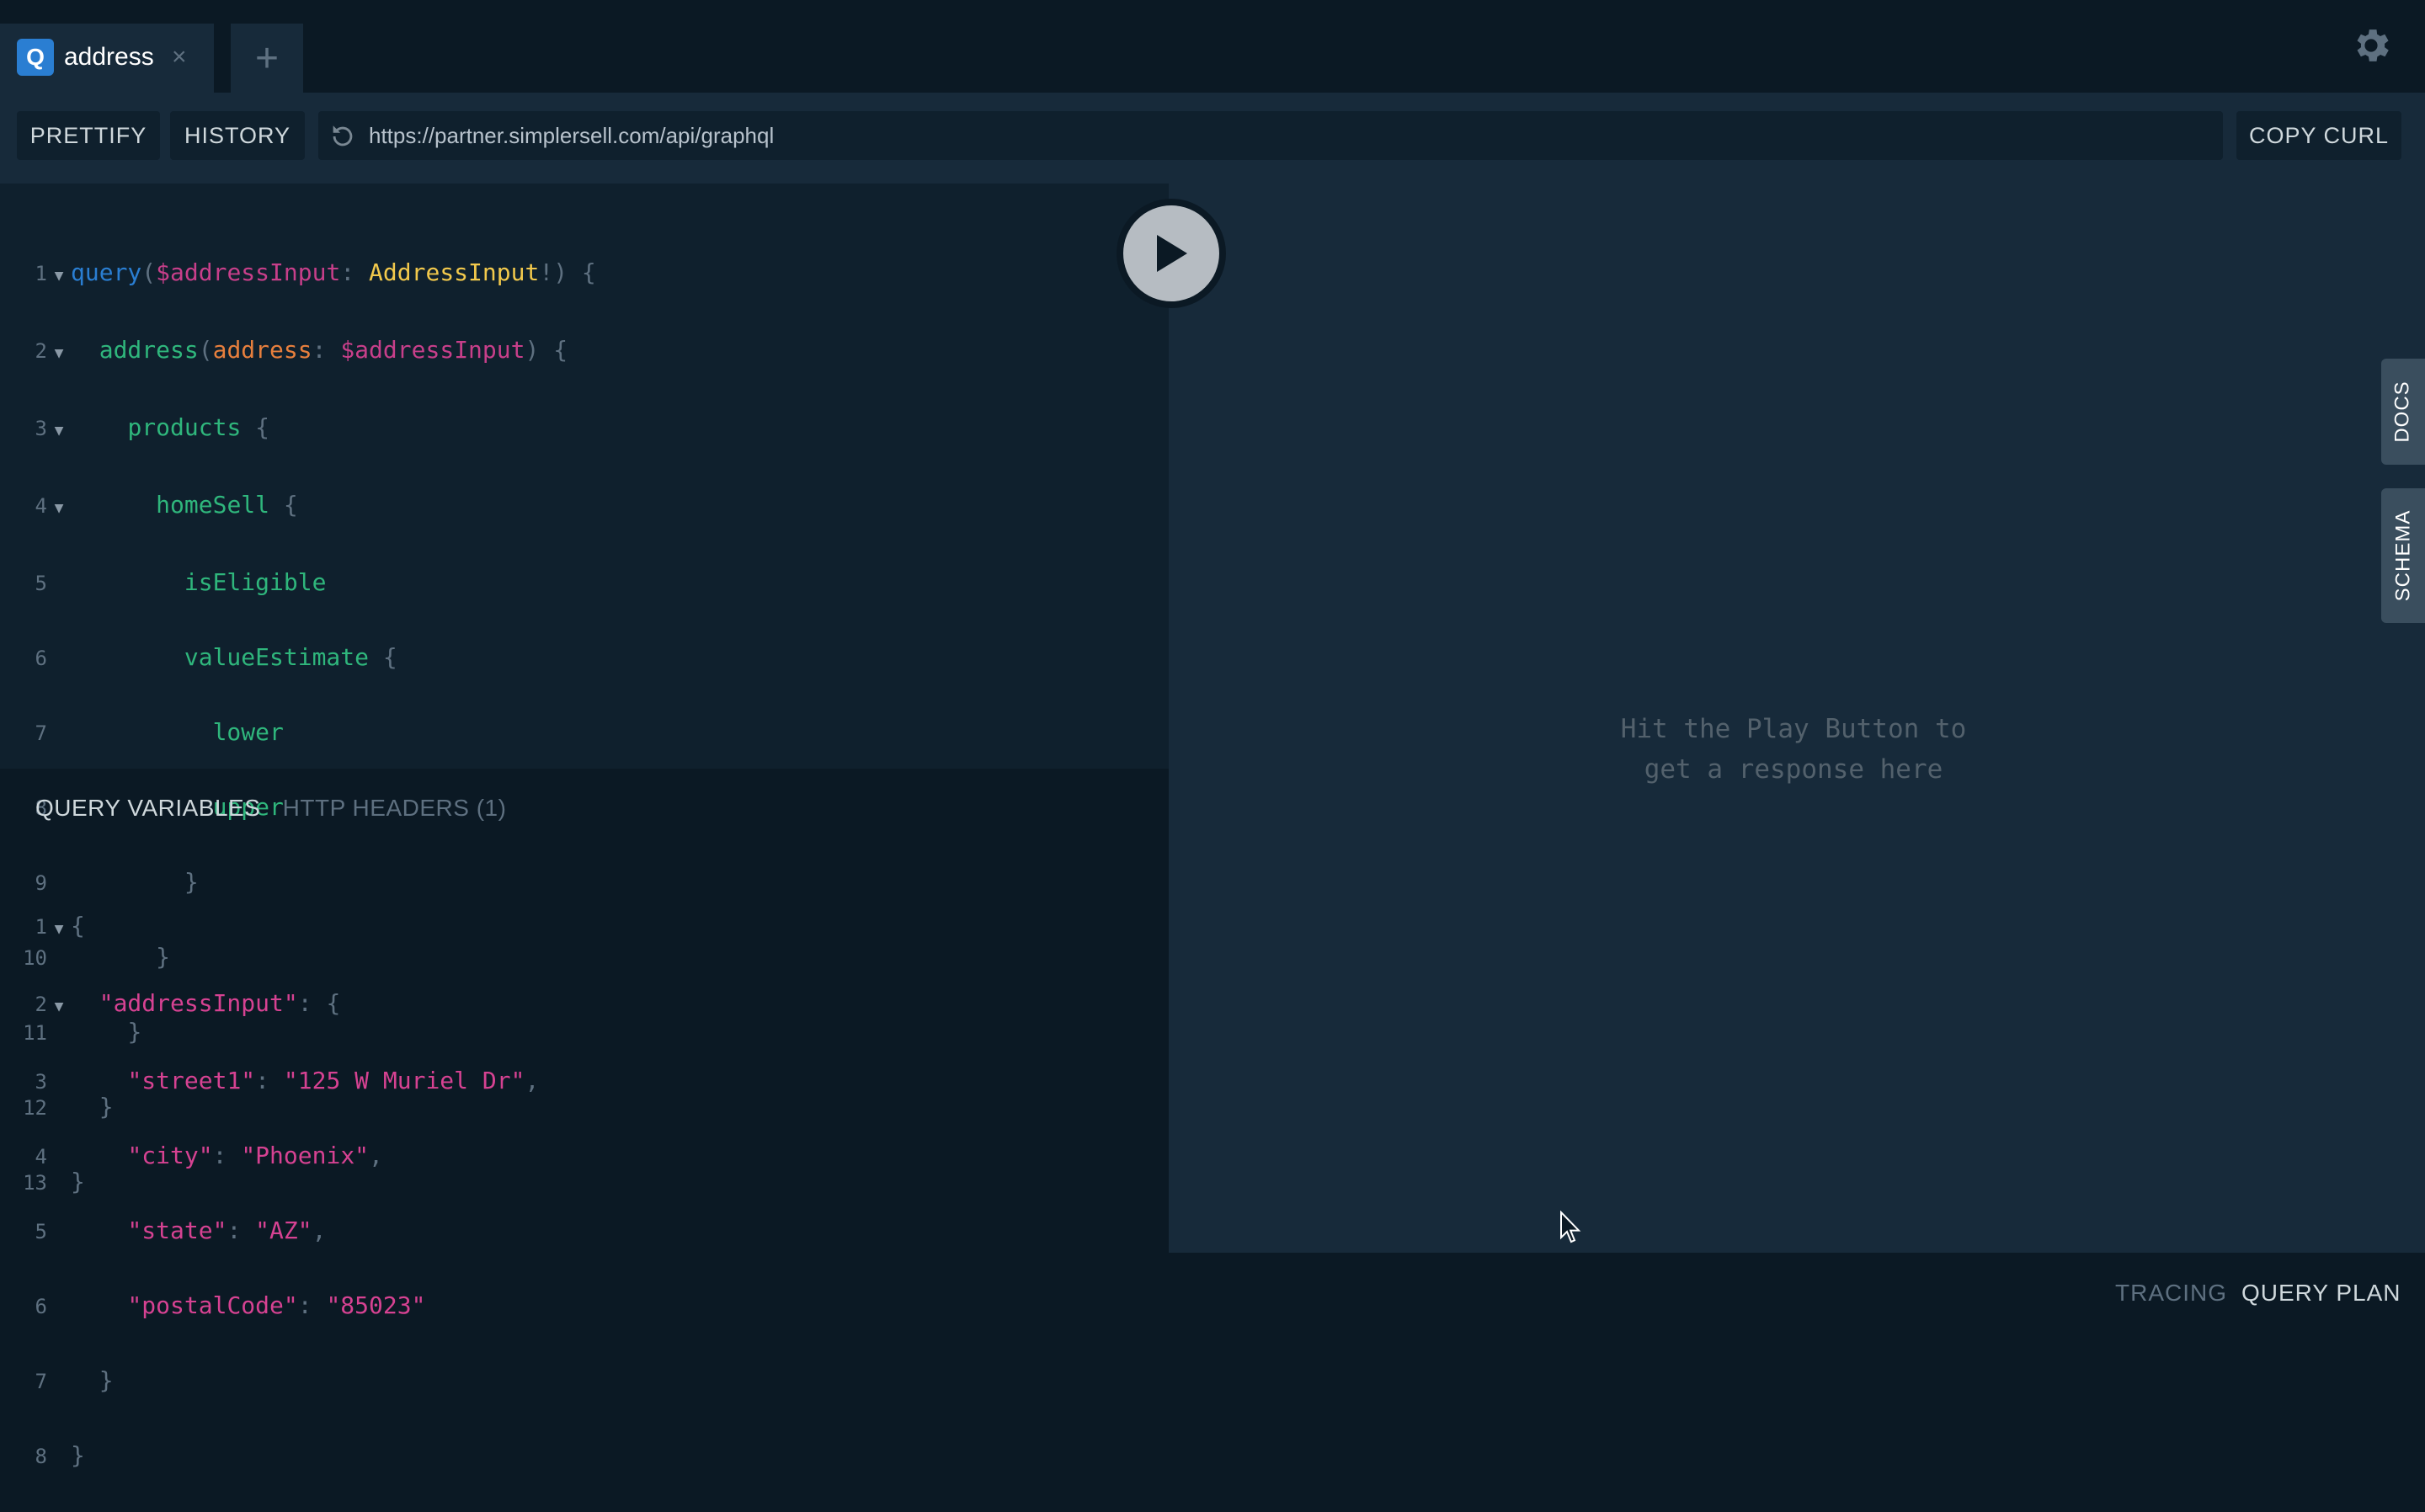 This screenshot has height=1512, width=2425. I want to click on docs-side-tab: DOCS, so click(2403, 412).